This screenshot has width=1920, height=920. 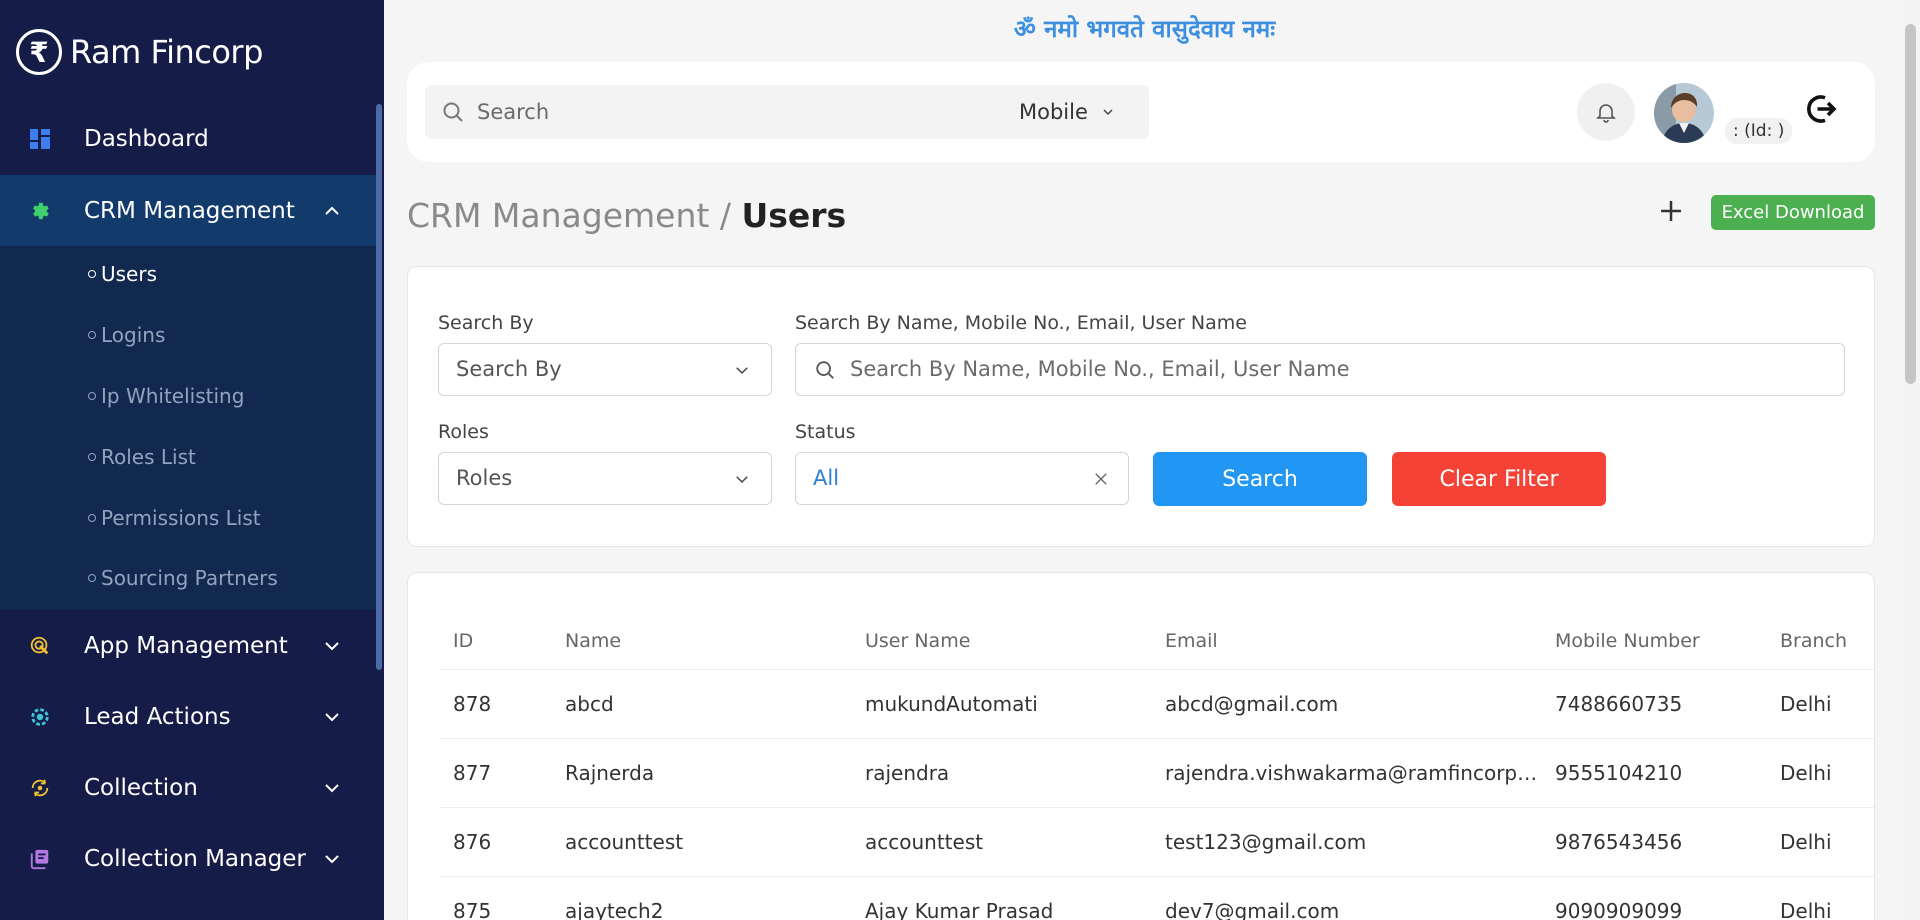 I want to click on cell-mobile: 9090909099, so click(x=1653, y=898).